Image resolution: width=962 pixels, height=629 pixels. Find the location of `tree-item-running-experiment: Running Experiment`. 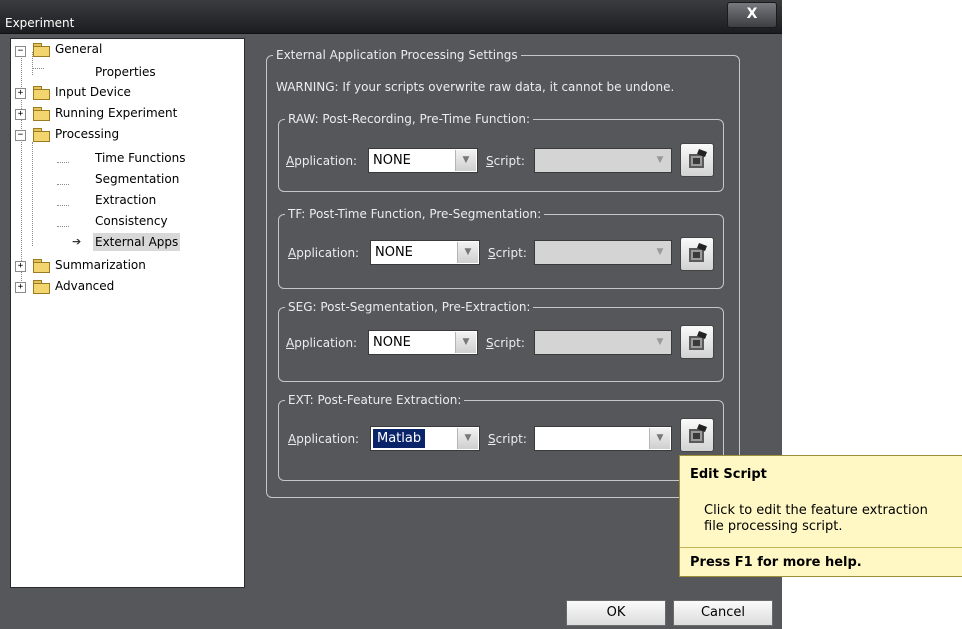

tree-item-running-experiment: Running Experiment is located at coordinates (116, 113).